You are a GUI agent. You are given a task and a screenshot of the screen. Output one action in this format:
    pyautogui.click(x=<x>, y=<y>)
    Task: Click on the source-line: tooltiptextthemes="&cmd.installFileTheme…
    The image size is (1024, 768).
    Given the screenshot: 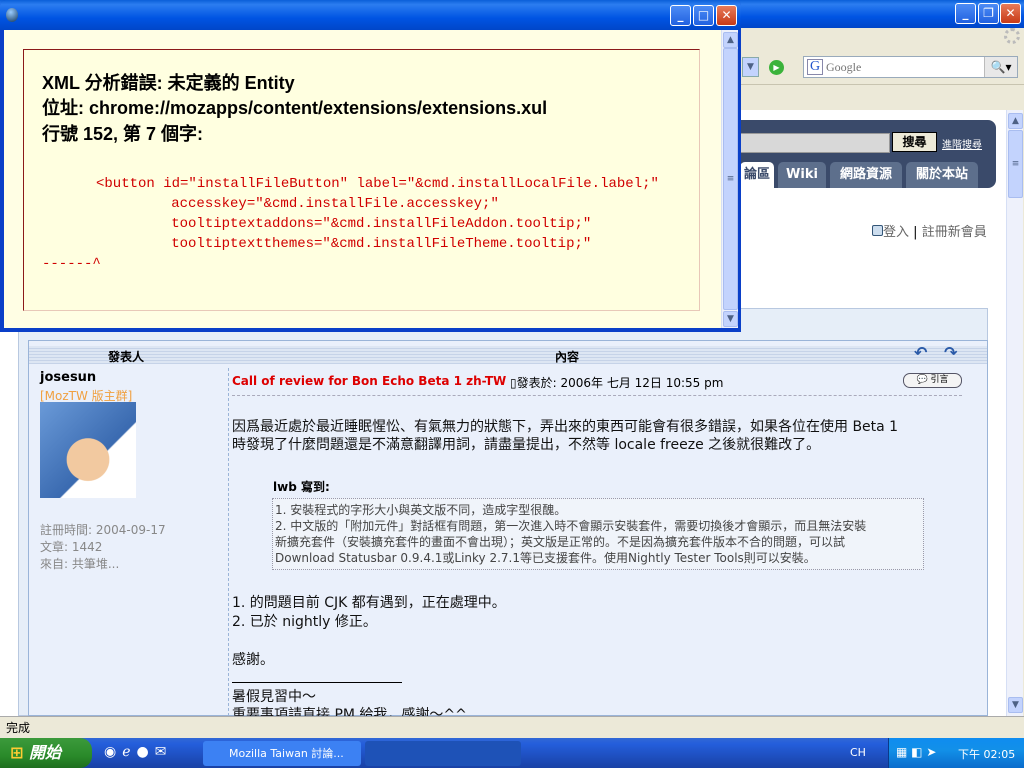 What is the action you would take?
    pyautogui.click(x=348, y=244)
    